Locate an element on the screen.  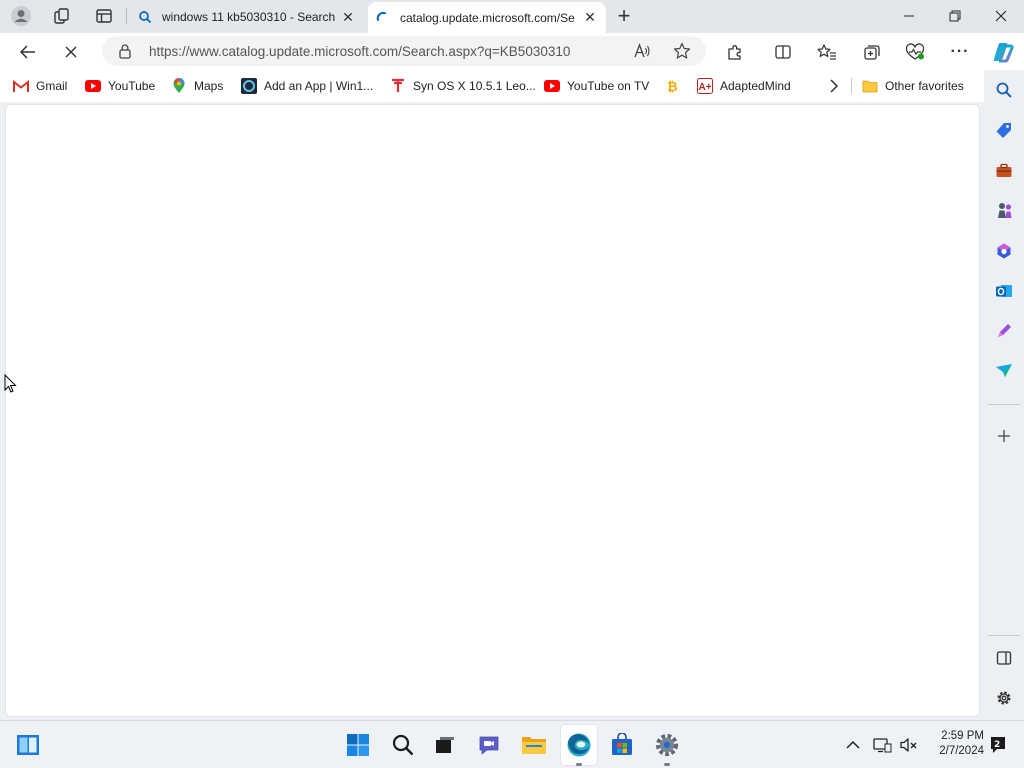
shopping-tag-icon is located at coordinates (1003, 130).